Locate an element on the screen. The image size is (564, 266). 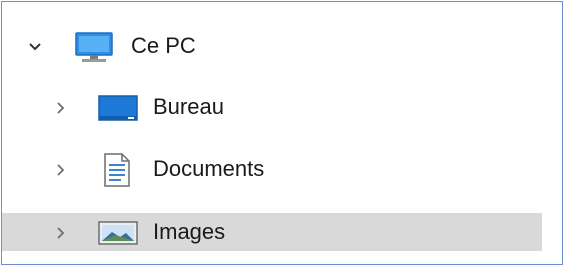
tree-item-this-pc: Ce PC is located at coordinates (272, 46).